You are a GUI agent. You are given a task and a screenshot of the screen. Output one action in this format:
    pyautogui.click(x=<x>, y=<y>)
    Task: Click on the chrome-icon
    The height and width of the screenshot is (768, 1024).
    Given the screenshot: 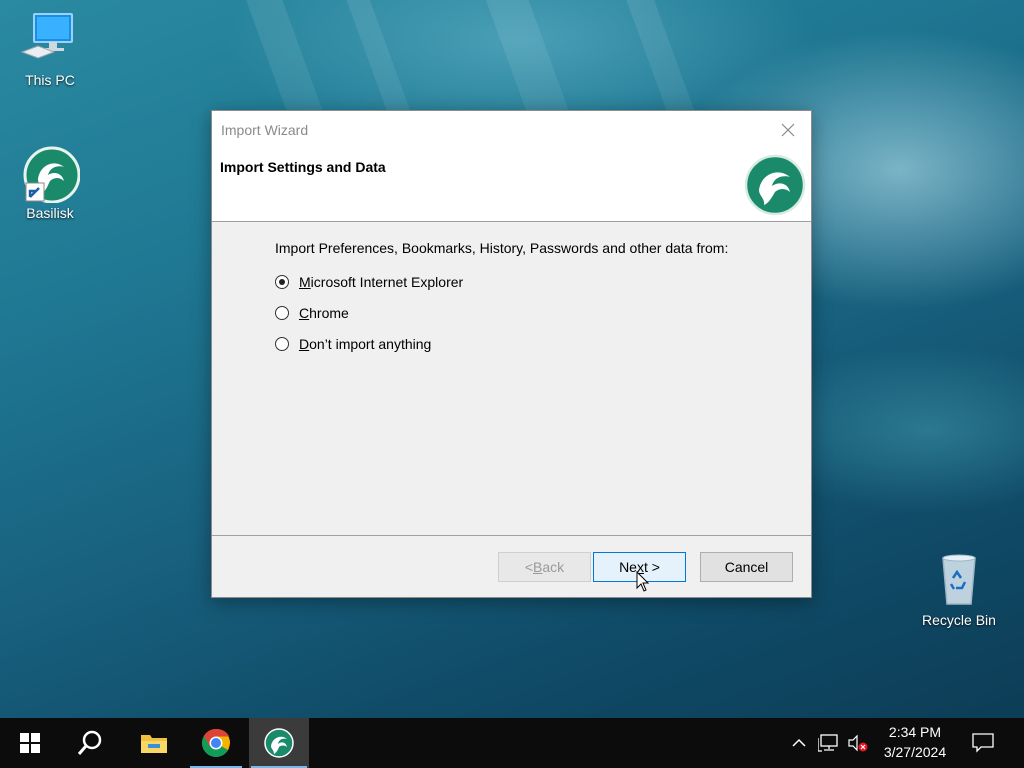 What is the action you would take?
    pyautogui.click(x=216, y=742)
    